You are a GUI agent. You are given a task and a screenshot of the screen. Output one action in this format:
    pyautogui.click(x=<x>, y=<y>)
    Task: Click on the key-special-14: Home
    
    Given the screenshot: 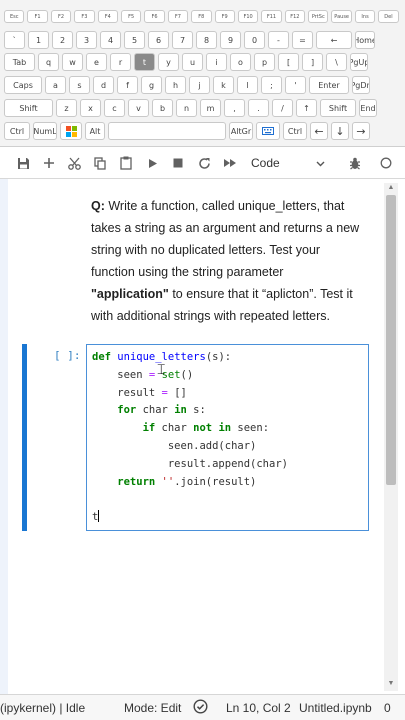 What is the action you would take?
    pyautogui.click(x=365, y=40)
    